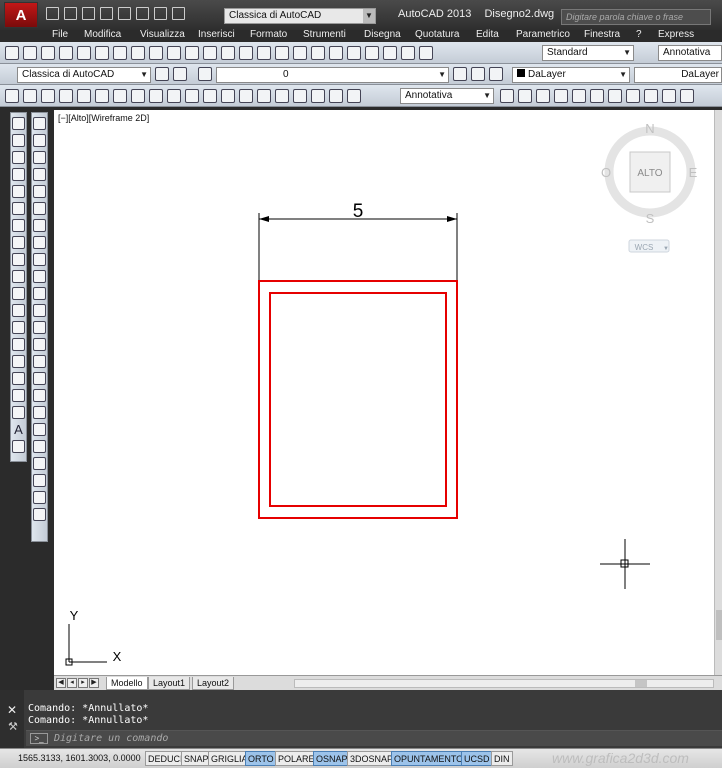 This screenshot has height=768, width=722. I want to click on shape-4-icon, so click(579, 96).